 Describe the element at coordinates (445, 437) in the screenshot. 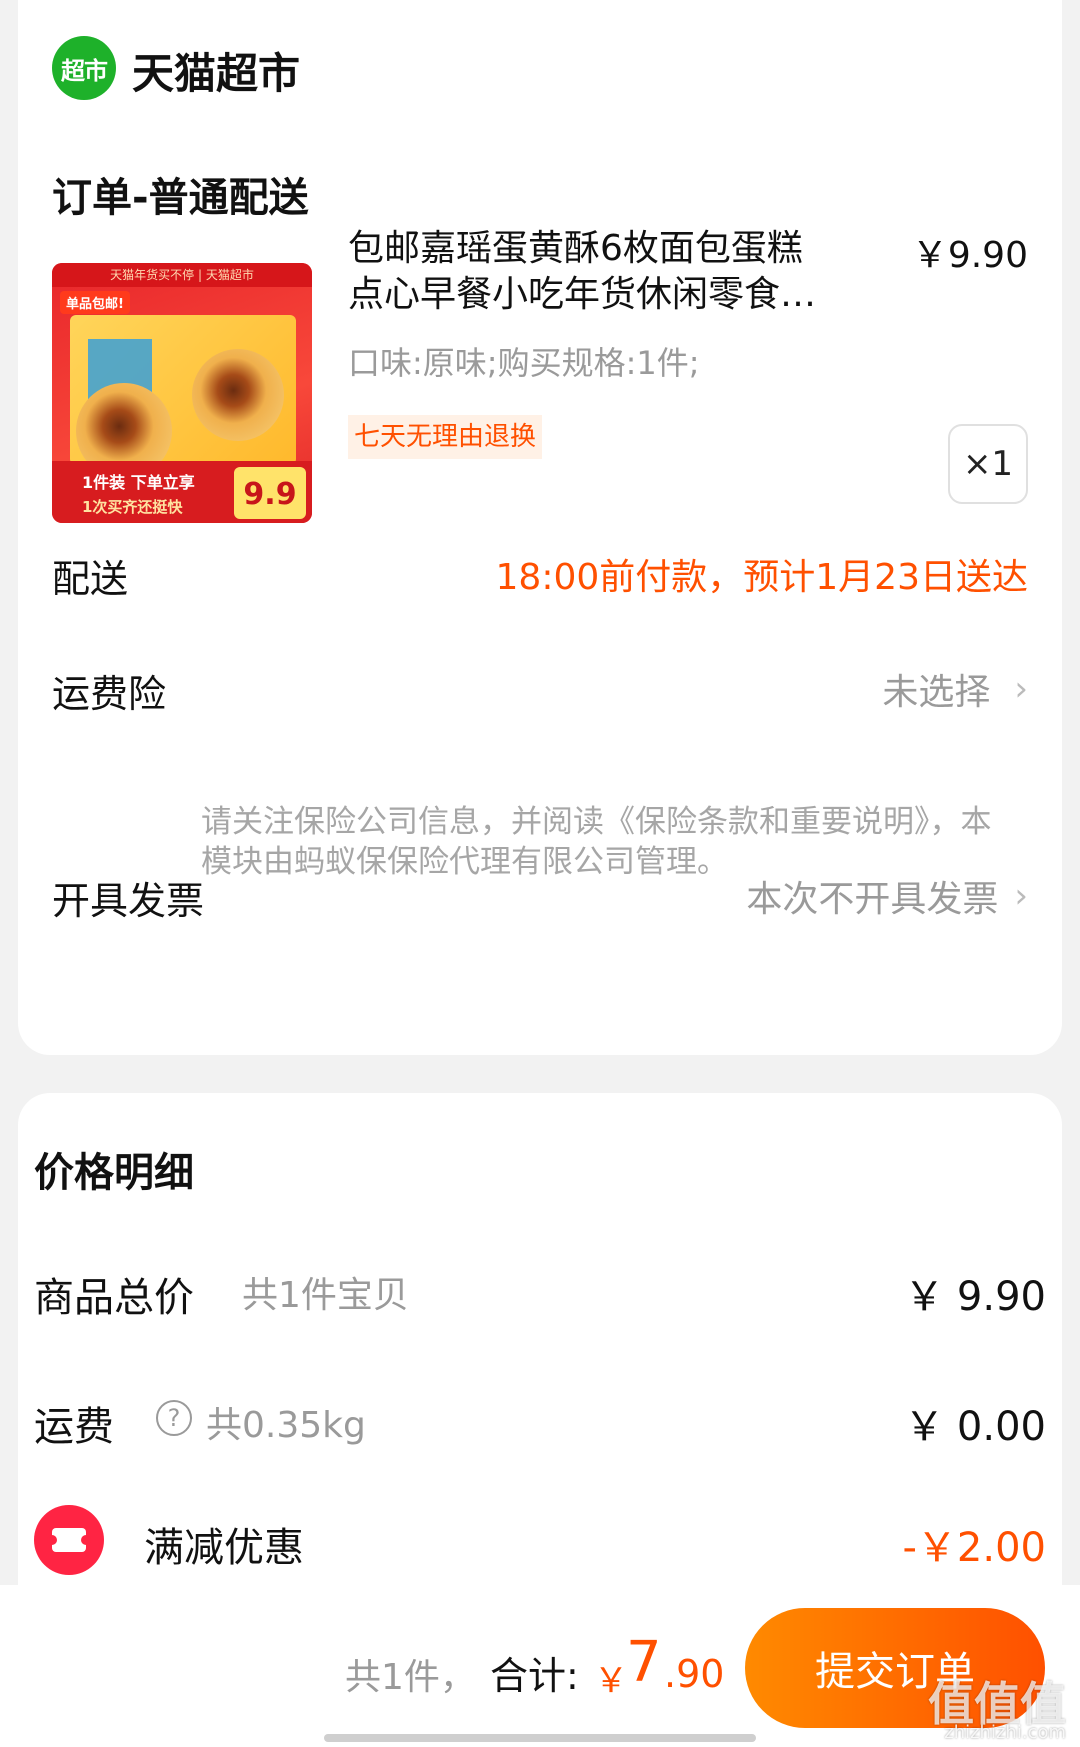

I see `return-policy-tag: 七天无理由退换` at that location.